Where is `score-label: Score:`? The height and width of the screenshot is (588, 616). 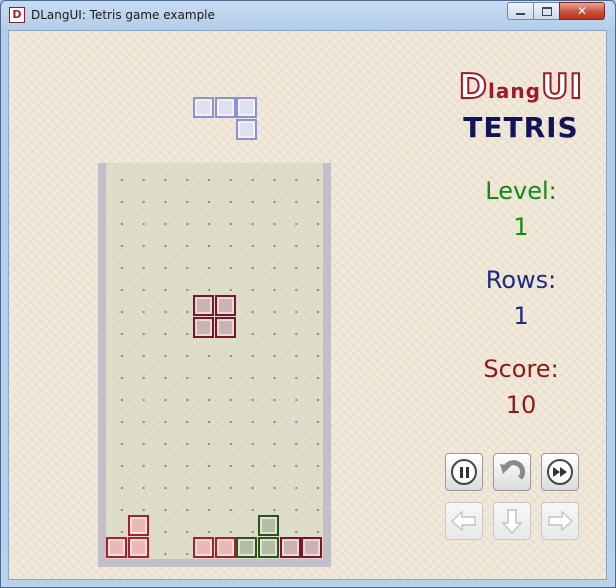
score-label: Score: is located at coordinates (521, 369).